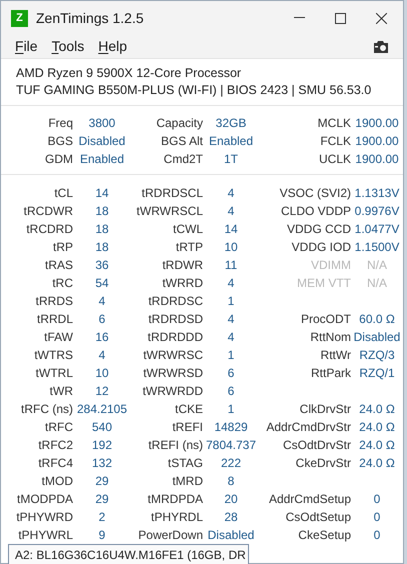  What do you see at coordinates (322, 463) in the screenshot?
I see `field-label: CkeDrvStr` at bounding box center [322, 463].